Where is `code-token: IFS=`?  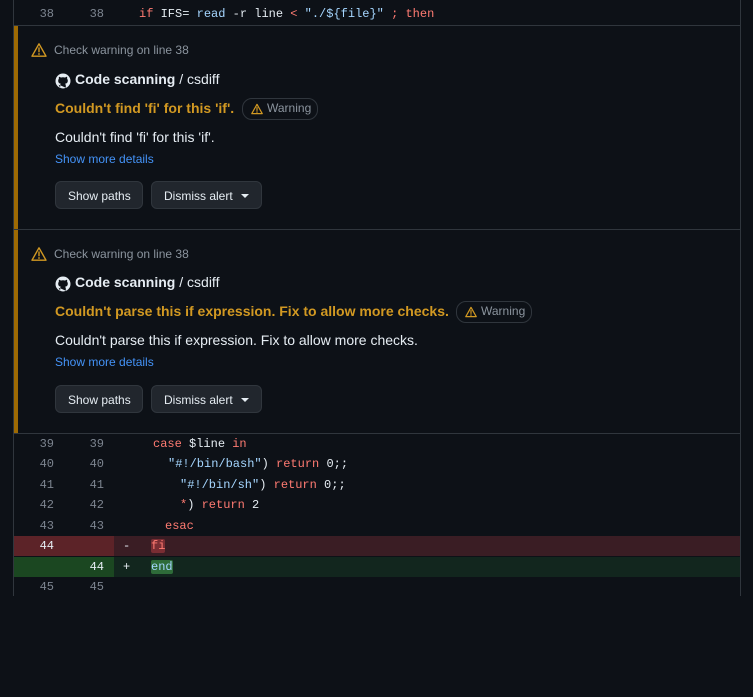
code-token: IFS= is located at coordinates (175, 14).